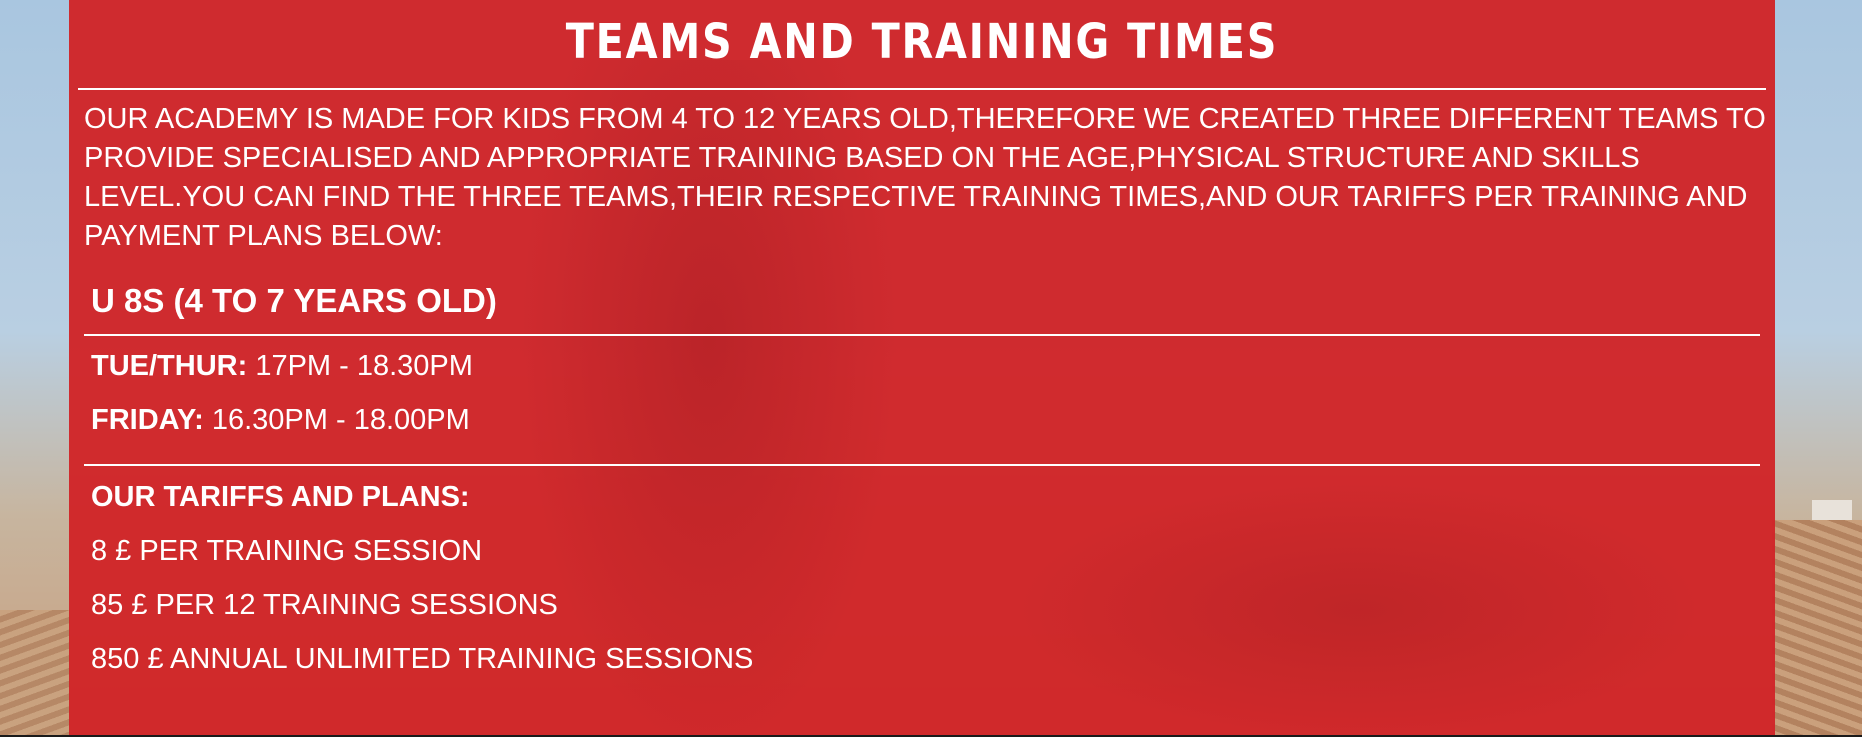 The image size is (1862, 737). Describe the element at coordinates (324, 605) in the screenshot. I see `tariff-item: 85 £ PER 12 TRAINING SESSIONS` at that location.